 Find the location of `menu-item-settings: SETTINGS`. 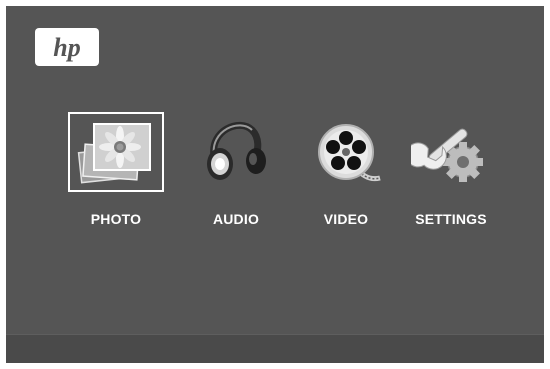

menu-item-settings: SETTINGS is located at coordinates (453, 169).